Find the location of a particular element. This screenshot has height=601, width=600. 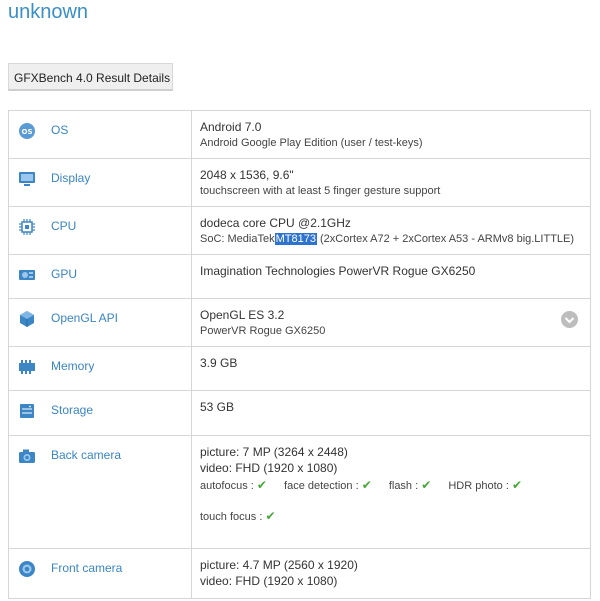

back-camera-picture: picture: 7 MP (3264 x 2448) is located at coordinates (274, 452).